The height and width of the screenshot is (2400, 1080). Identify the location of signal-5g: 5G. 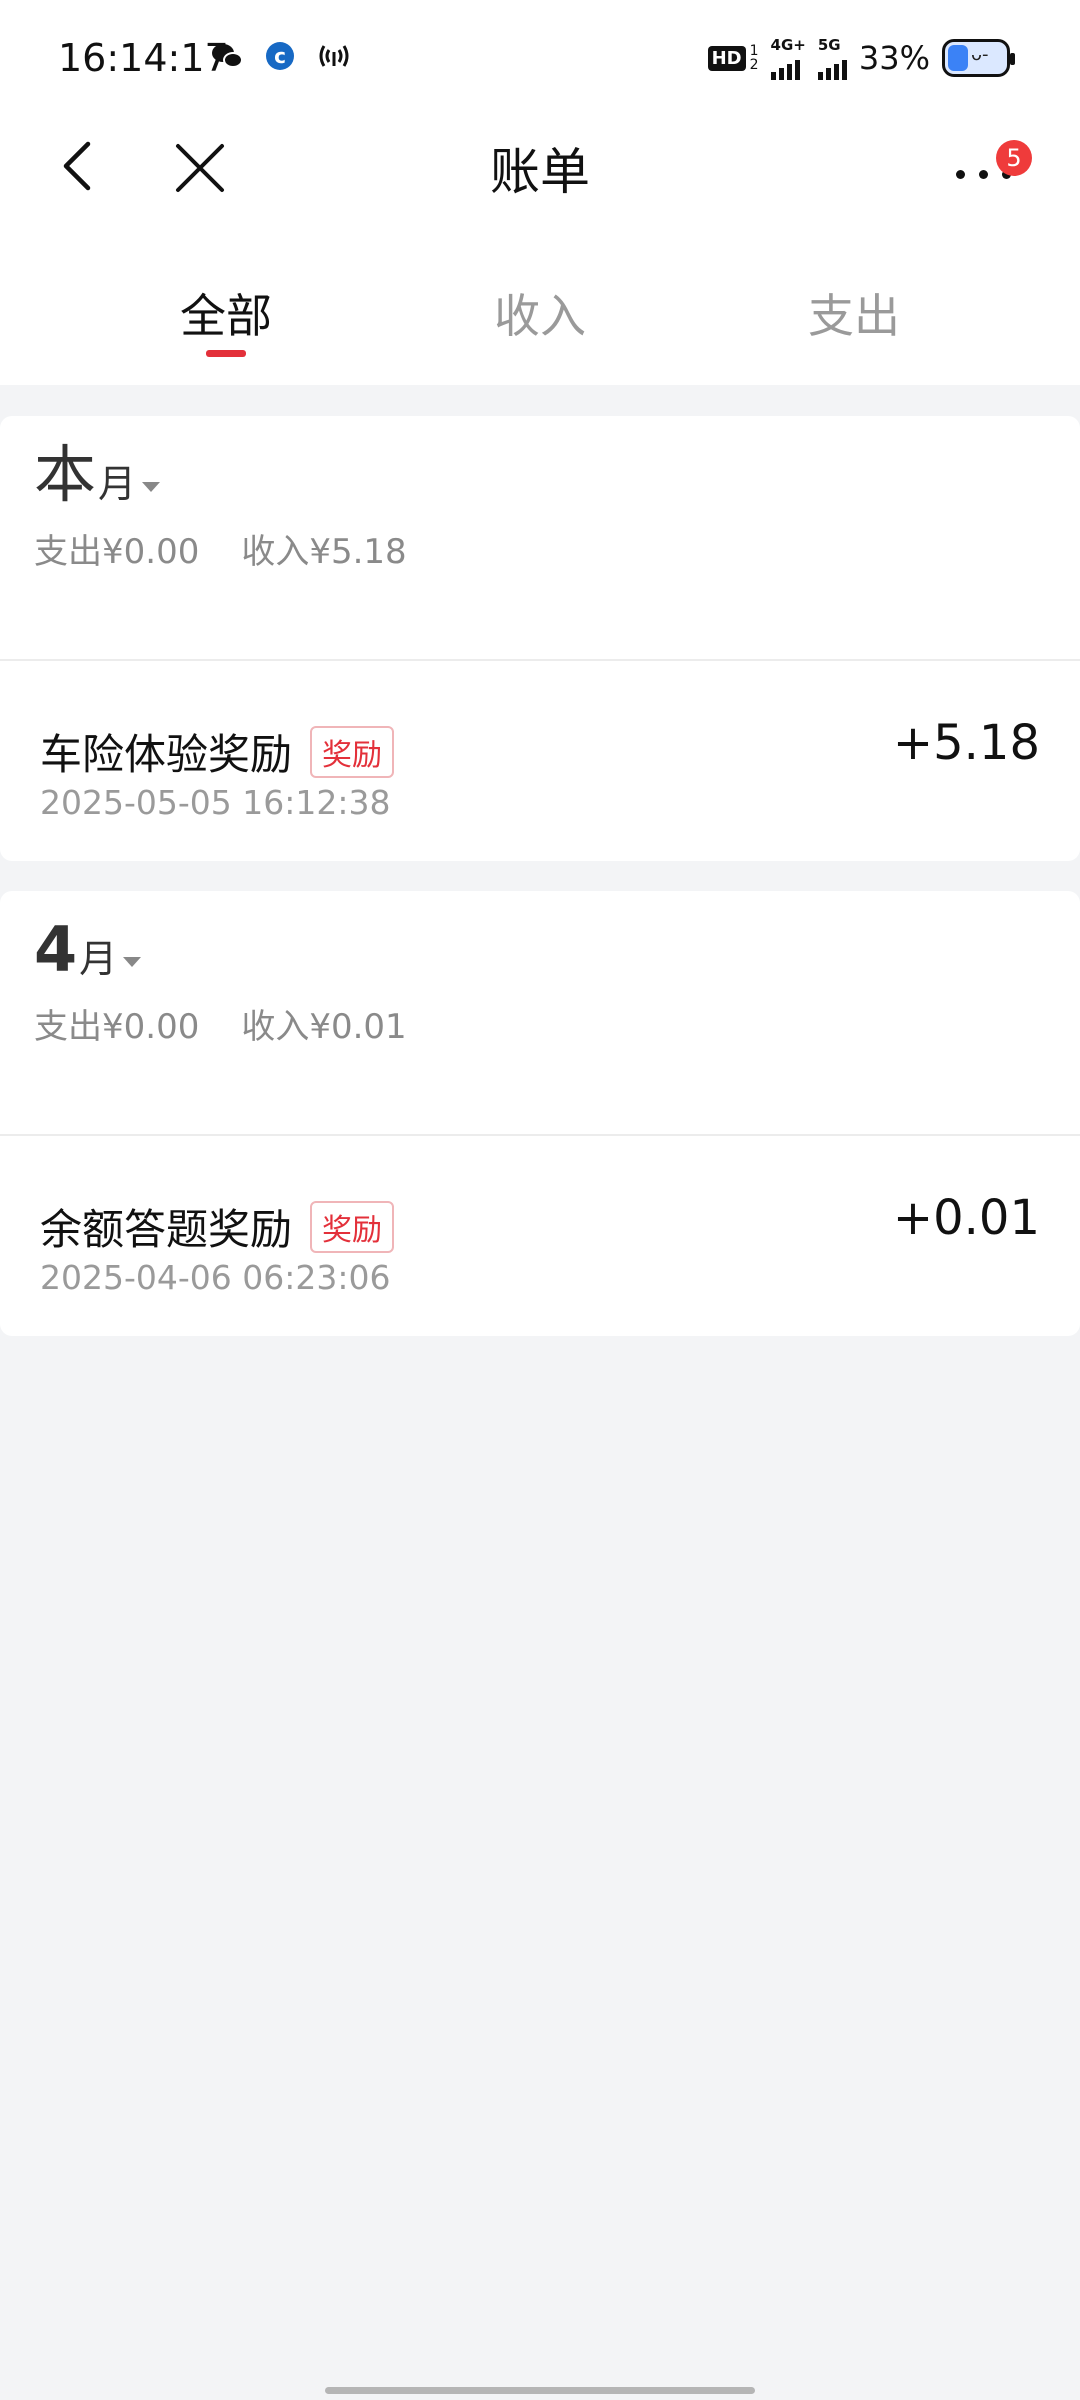
(832, 58).